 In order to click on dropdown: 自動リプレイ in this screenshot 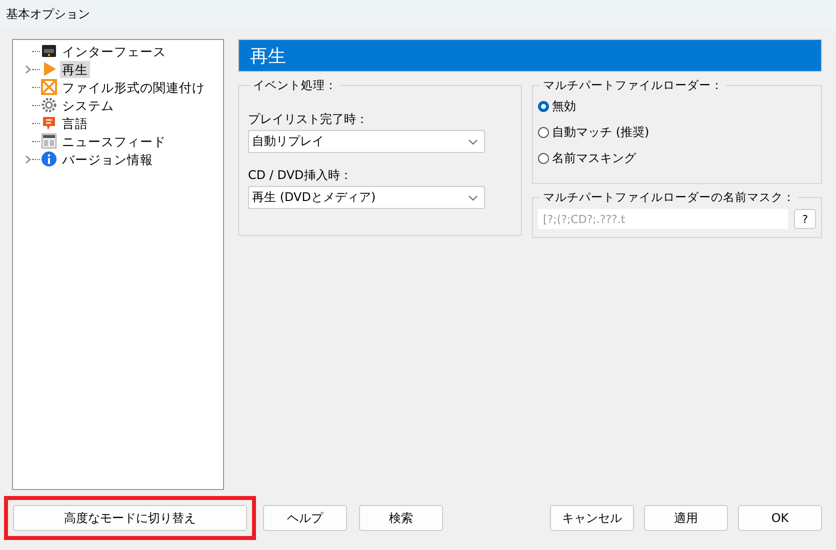, I will do `click(366, 141)`.